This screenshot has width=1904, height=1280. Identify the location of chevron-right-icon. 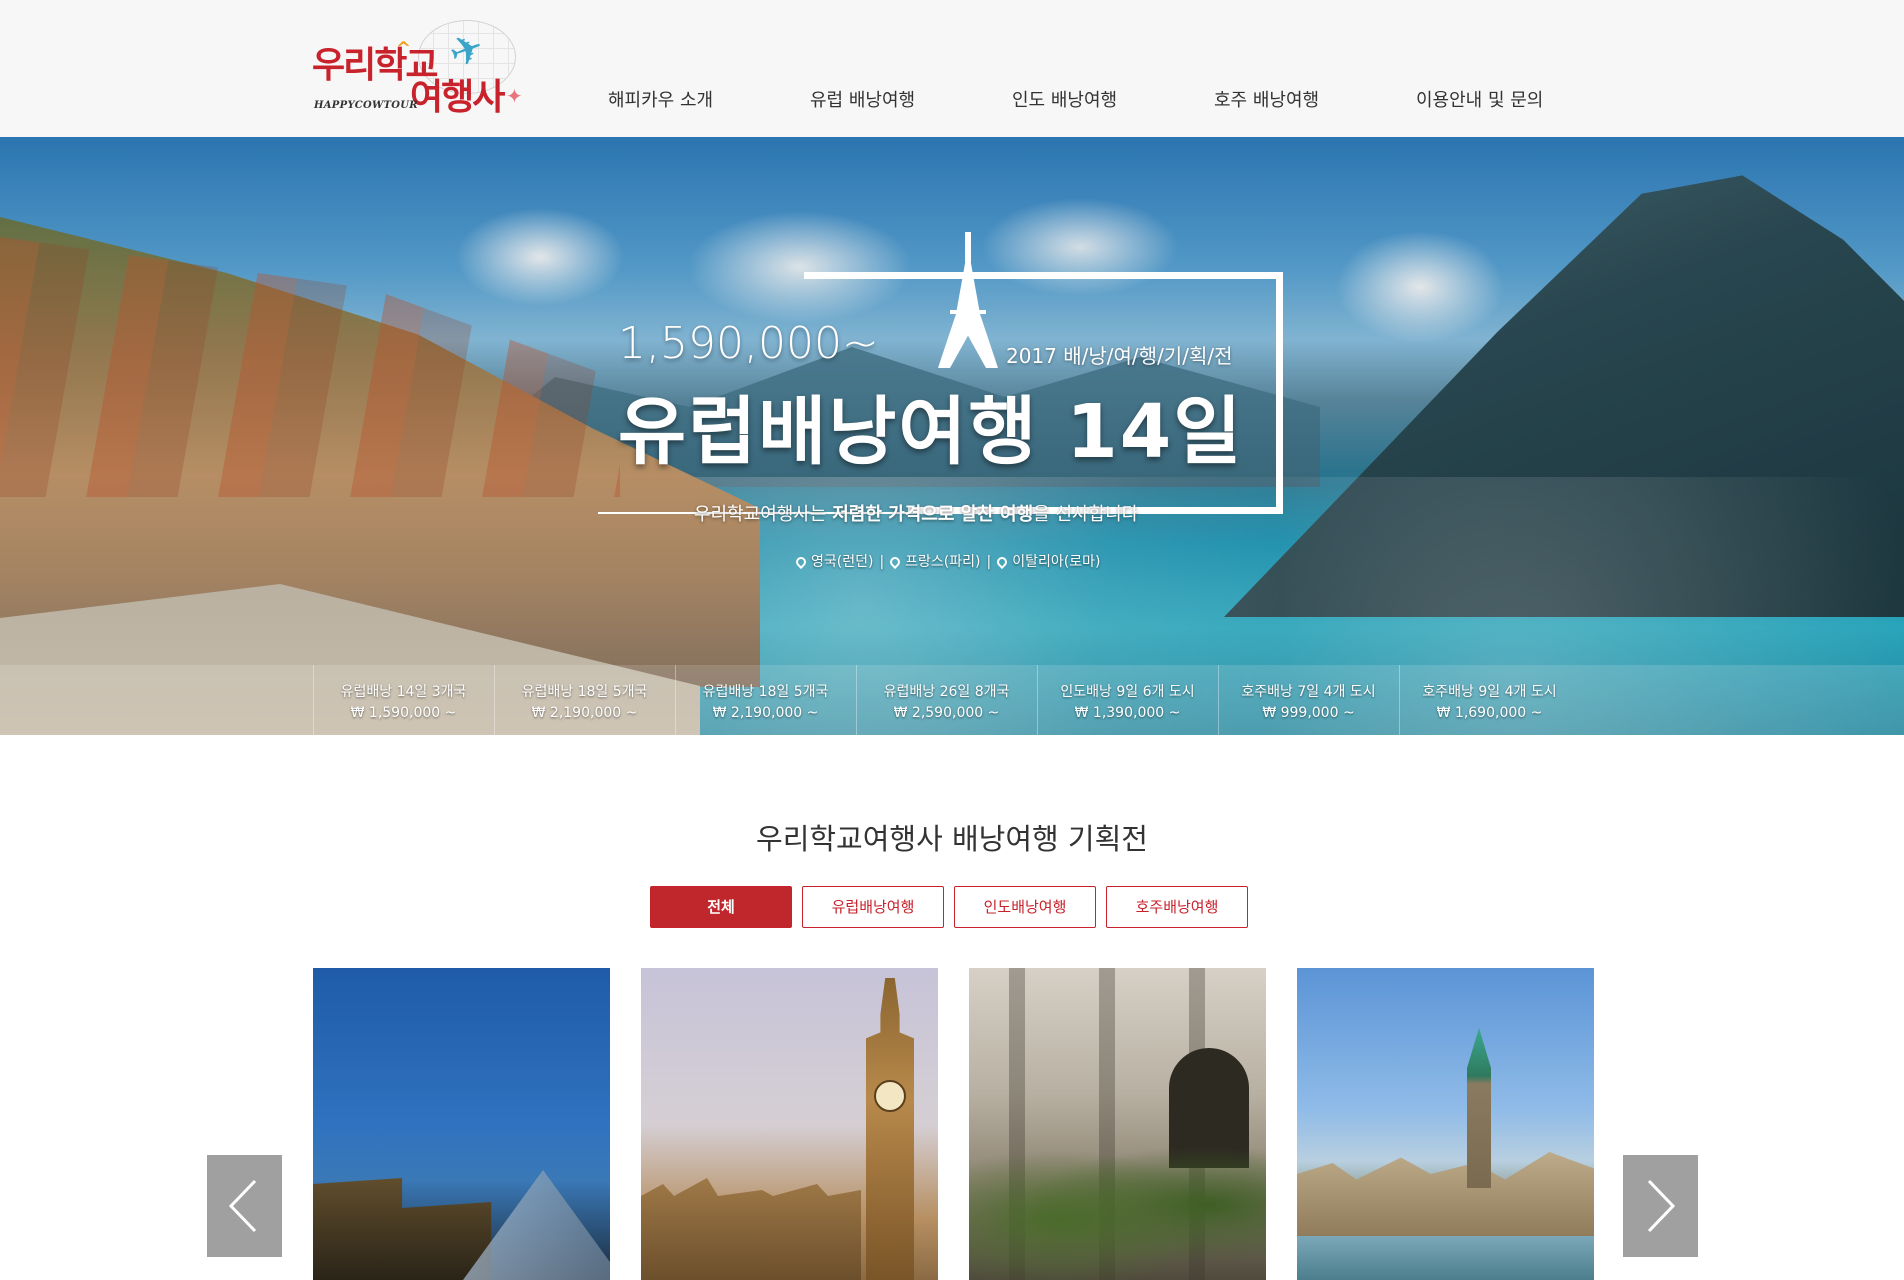
(1661, 1206).